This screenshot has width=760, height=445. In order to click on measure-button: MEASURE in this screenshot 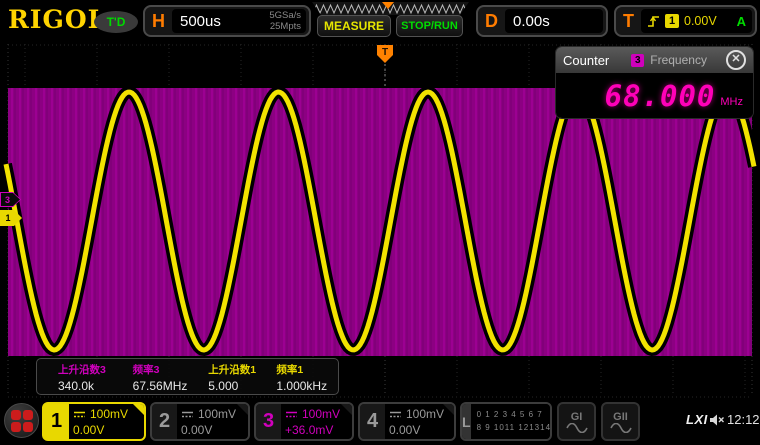, I will do `click(354, 26)`.